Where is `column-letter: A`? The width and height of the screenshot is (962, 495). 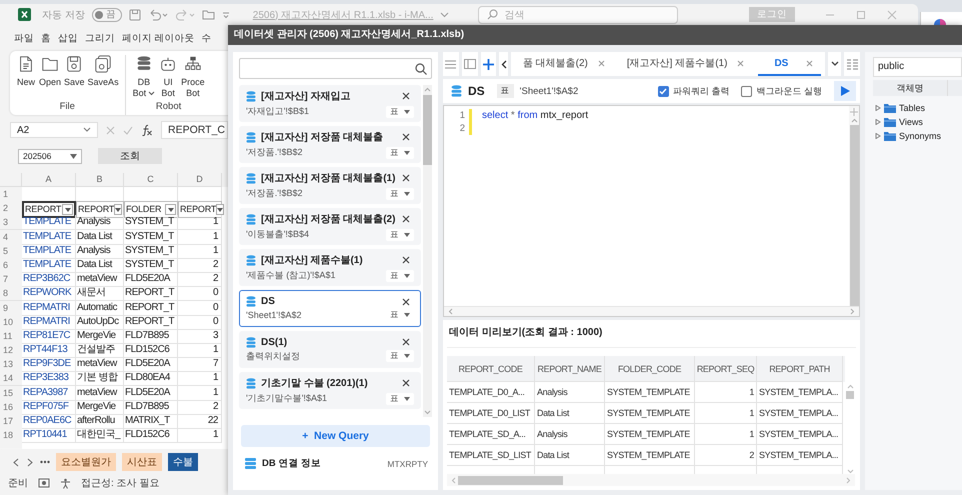 column-letter: A is located at coordinates (49, 180).